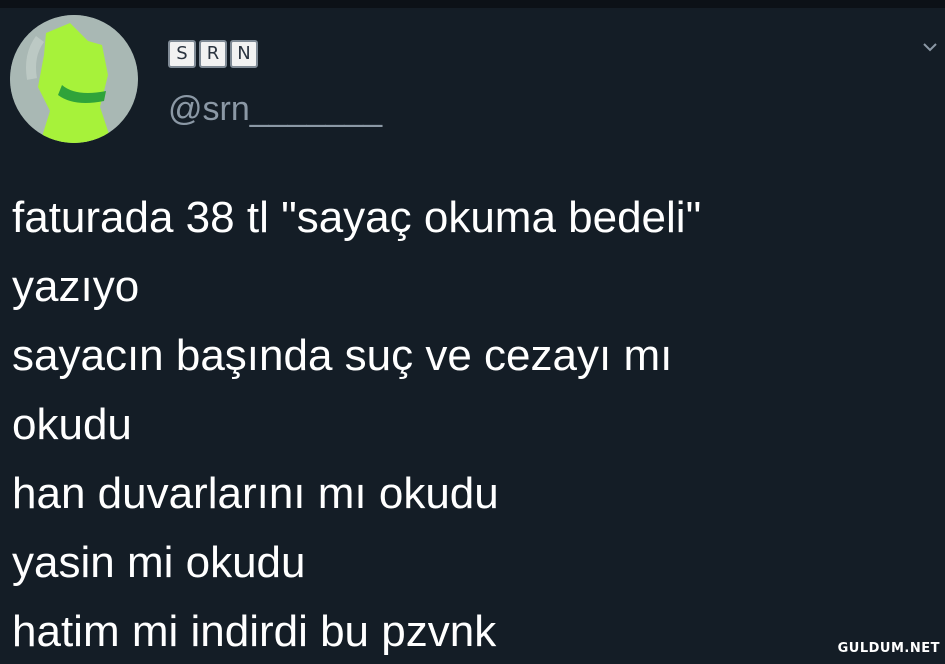  What do you see at coordinates (182, 54) in the screenshot?
I see `name-badge-letter: S` at bounding box center [182, 54].